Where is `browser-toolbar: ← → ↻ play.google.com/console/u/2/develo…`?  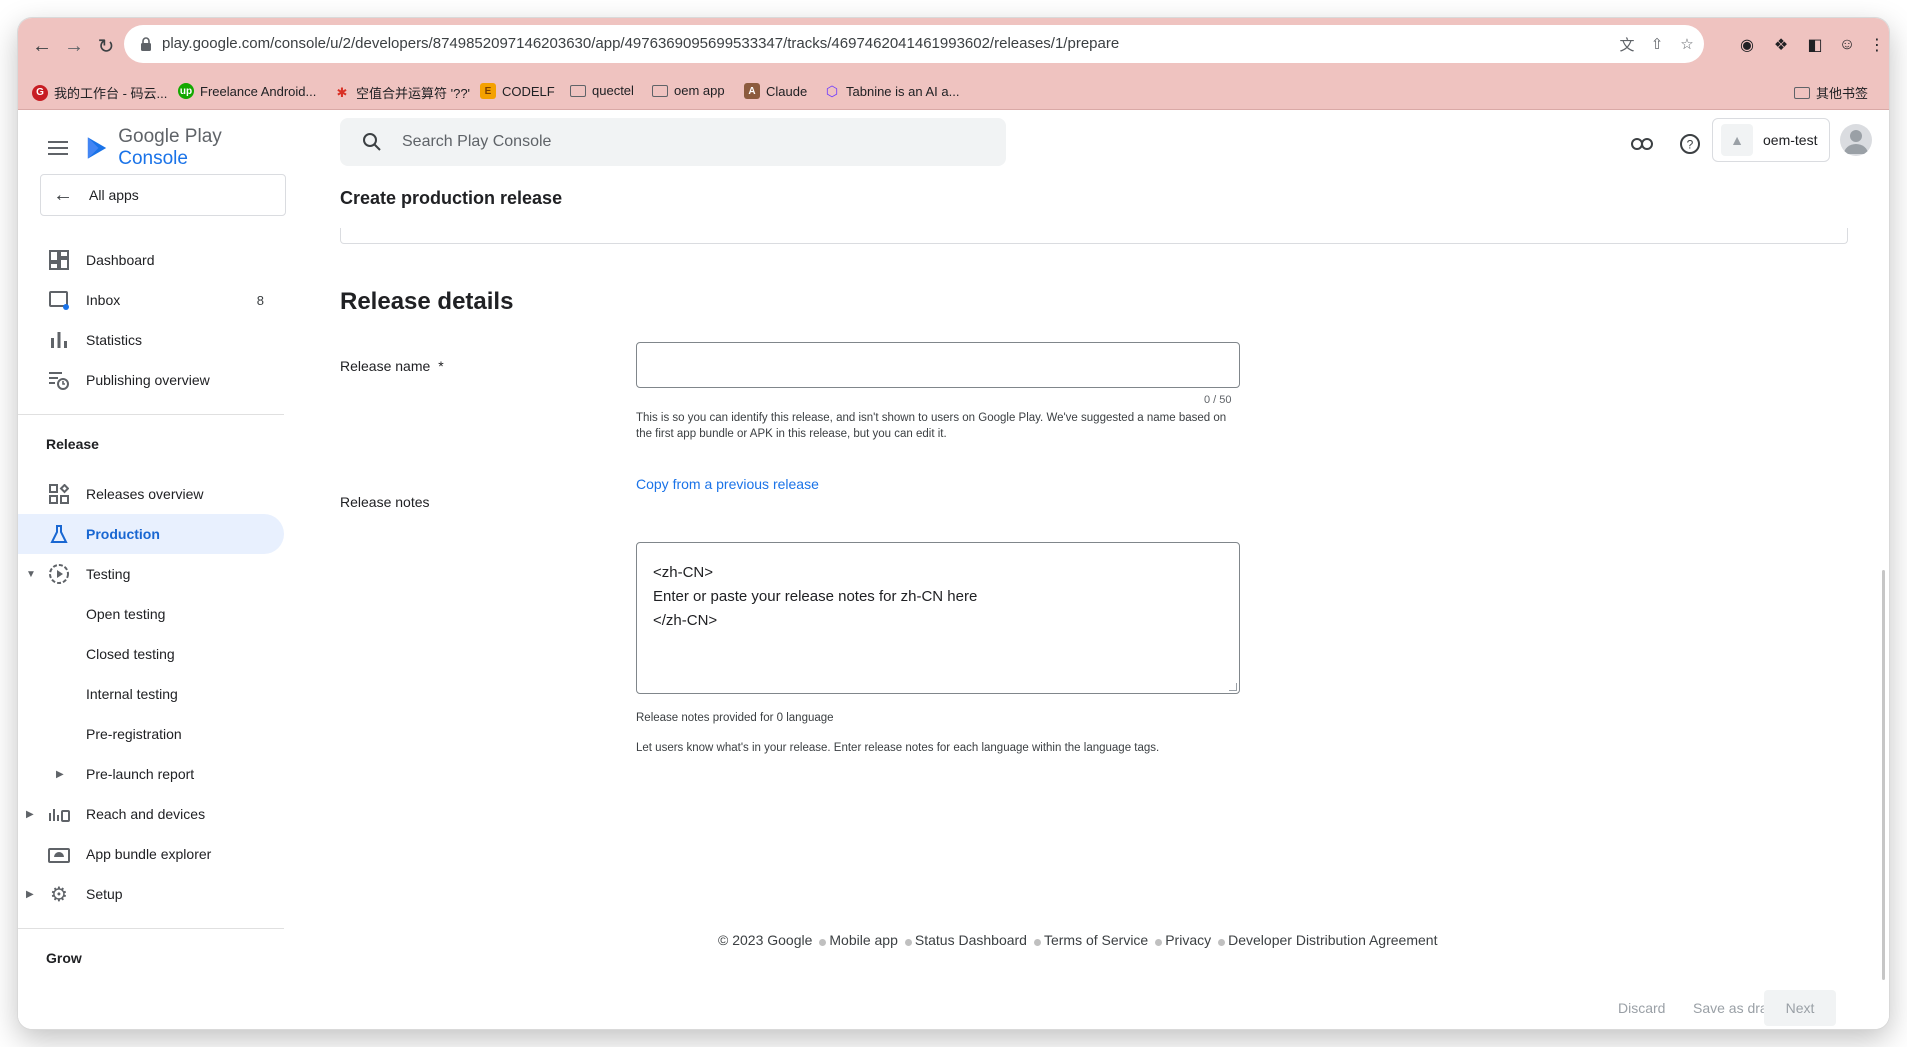
browser-toolbar: ← → ↻ play.google.com/console/u/2/develo… is located at coordinates (953, 46).